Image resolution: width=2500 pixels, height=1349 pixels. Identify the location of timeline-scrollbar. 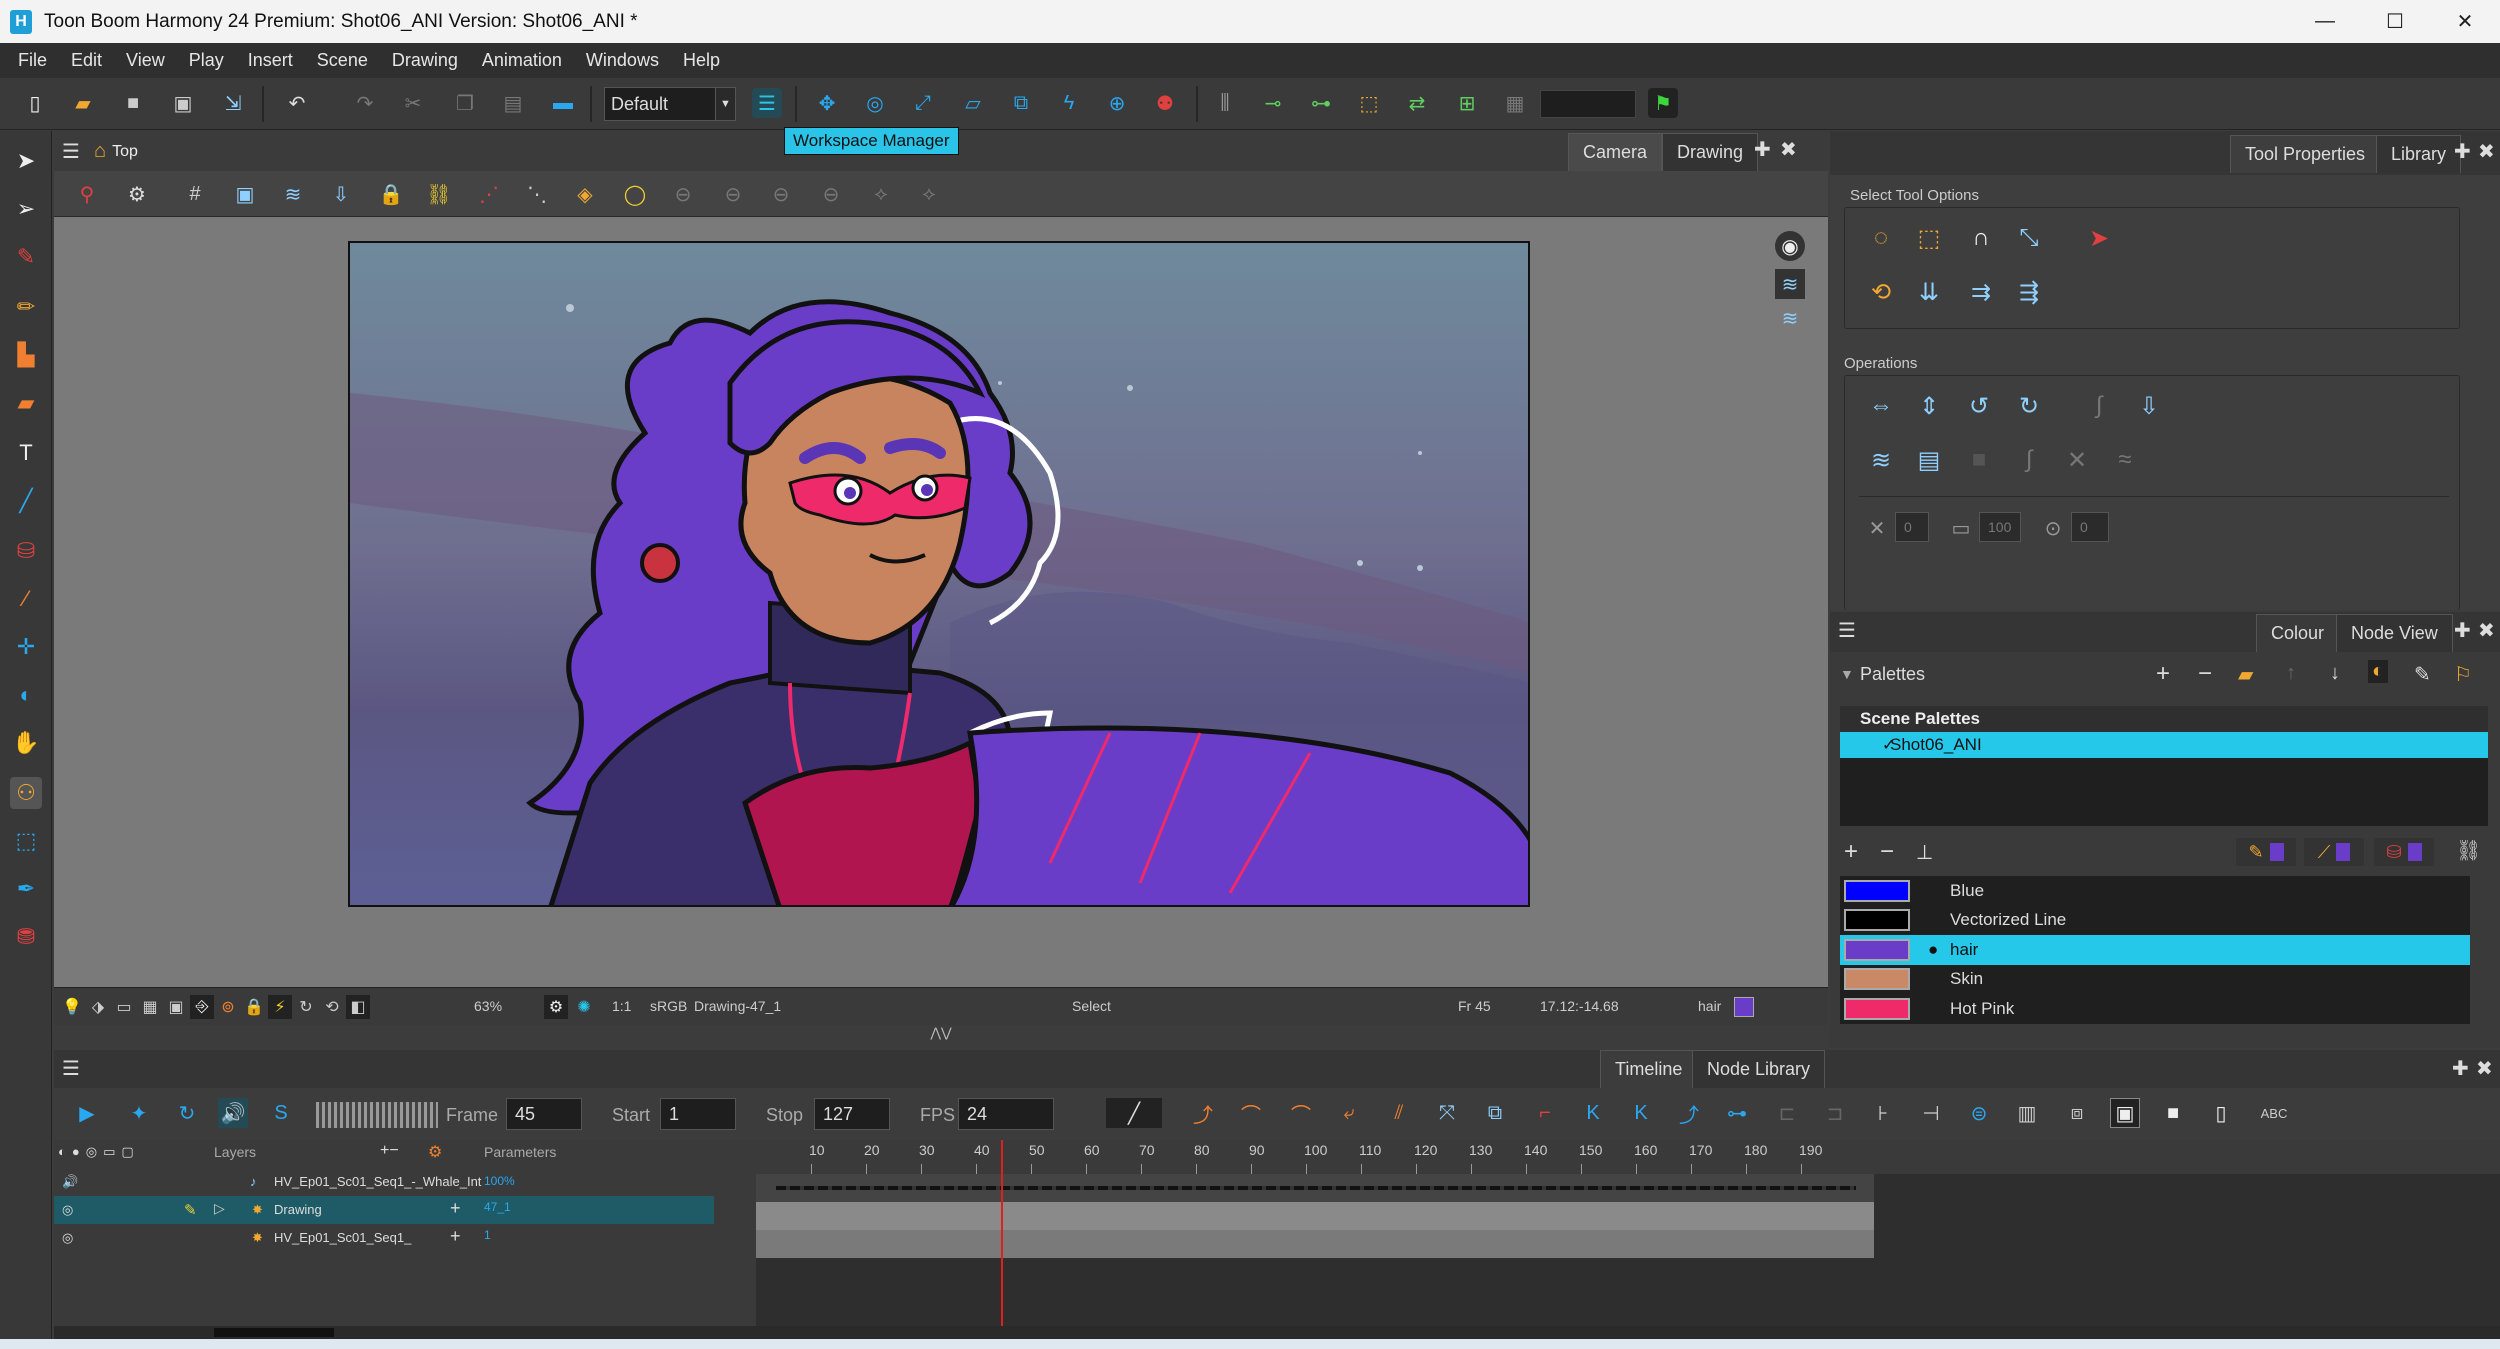
(1277, 1332).